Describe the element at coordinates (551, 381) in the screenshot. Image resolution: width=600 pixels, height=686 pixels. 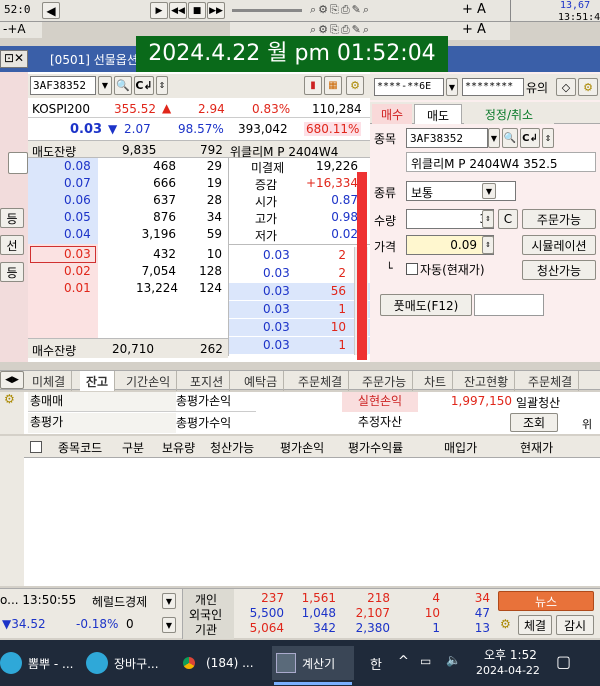
I see `tab-order-fill-2: 주문체결` at that location.